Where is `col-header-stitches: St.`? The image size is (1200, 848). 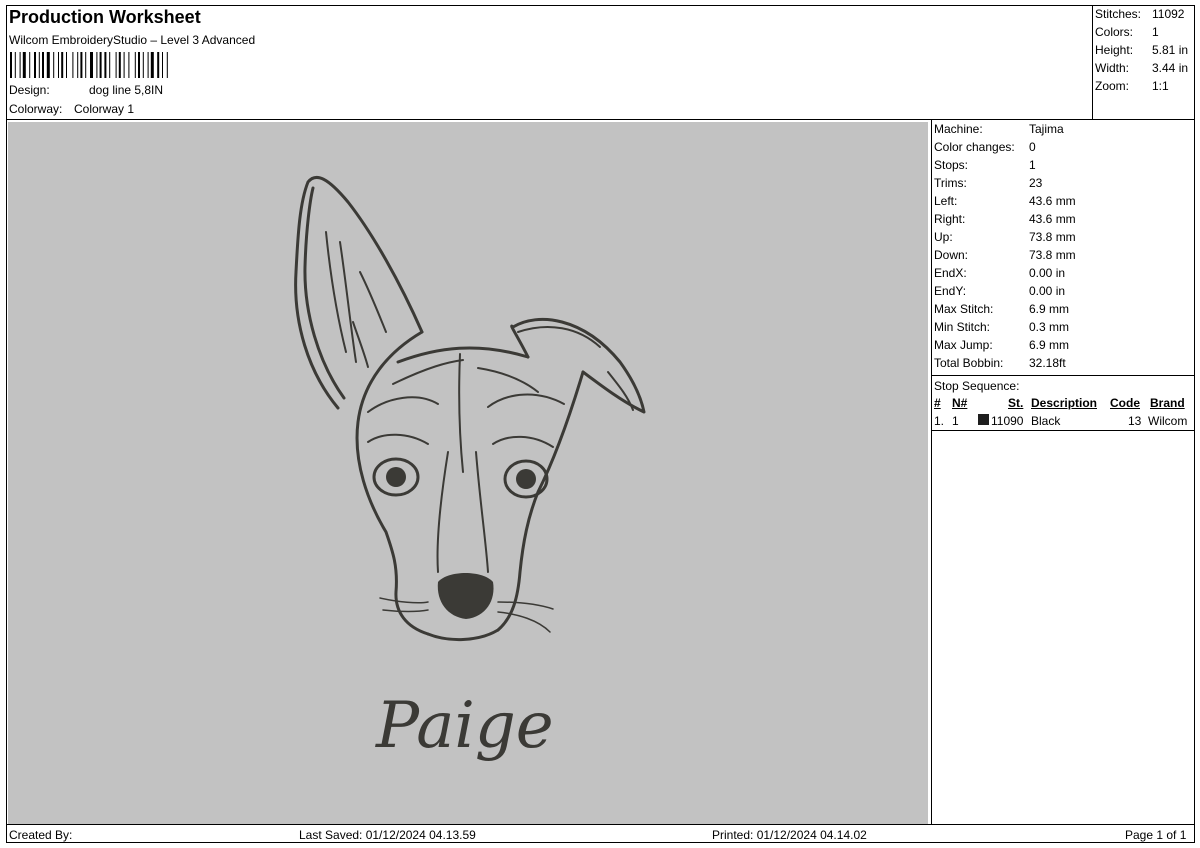 col-header-stitches: St. is located at coordinates (1016, 403).